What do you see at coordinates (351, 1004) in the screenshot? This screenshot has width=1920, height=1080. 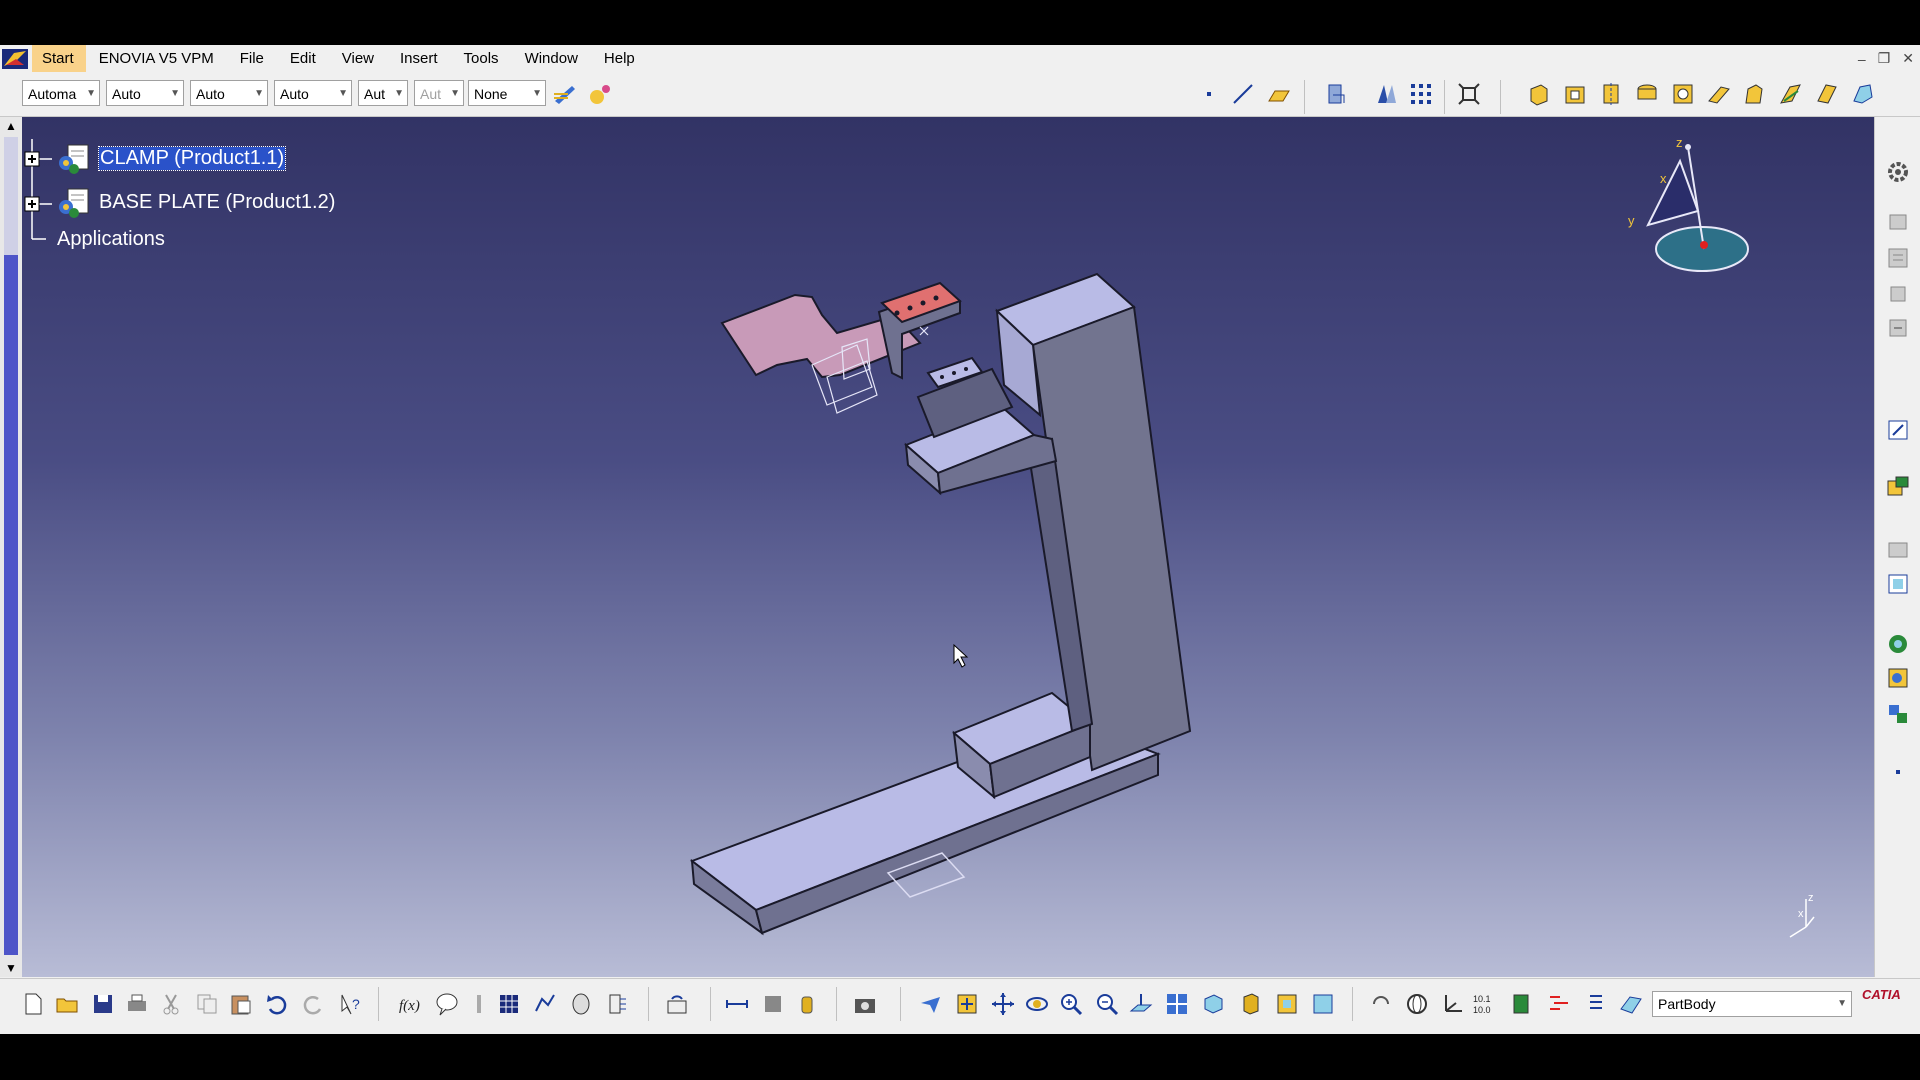 I see `whats-this-icon: ?` at bounding box center [351, 1004].